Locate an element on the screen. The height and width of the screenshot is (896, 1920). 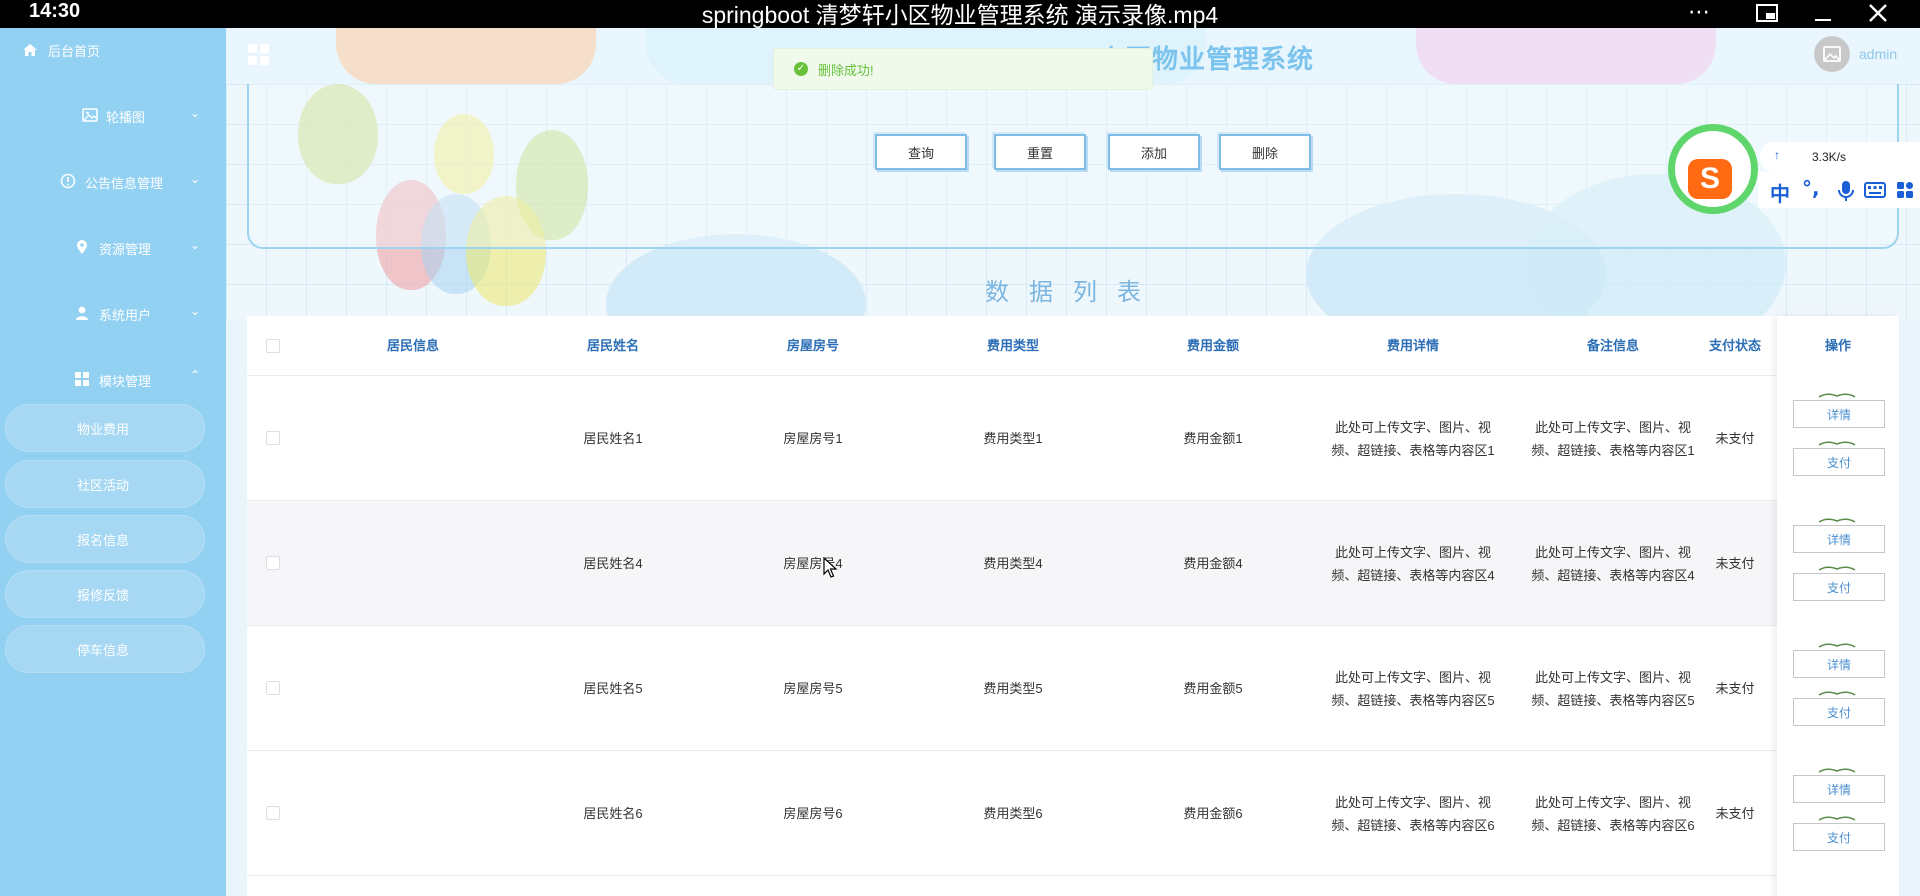
microphone-icon is located at coordinates (1846, 191).